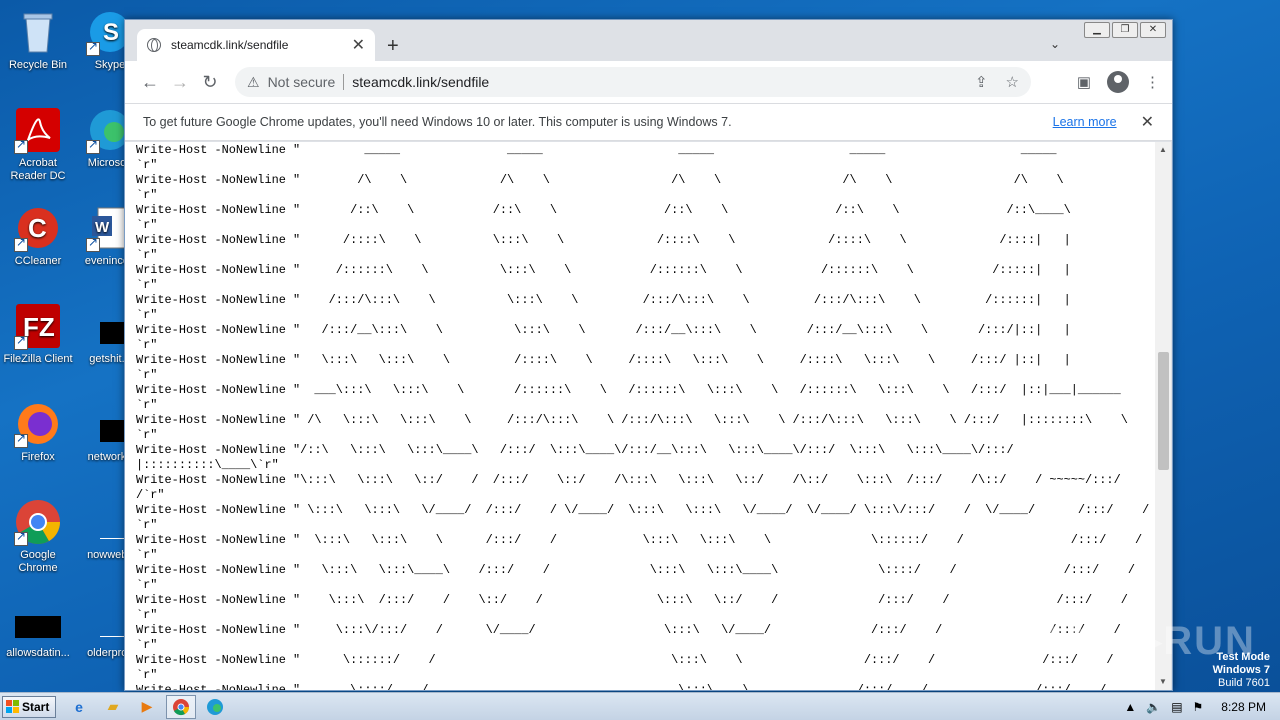 This screenshot has height=720, width=1280. I want to click on start-label: Start, so click(36, 706).